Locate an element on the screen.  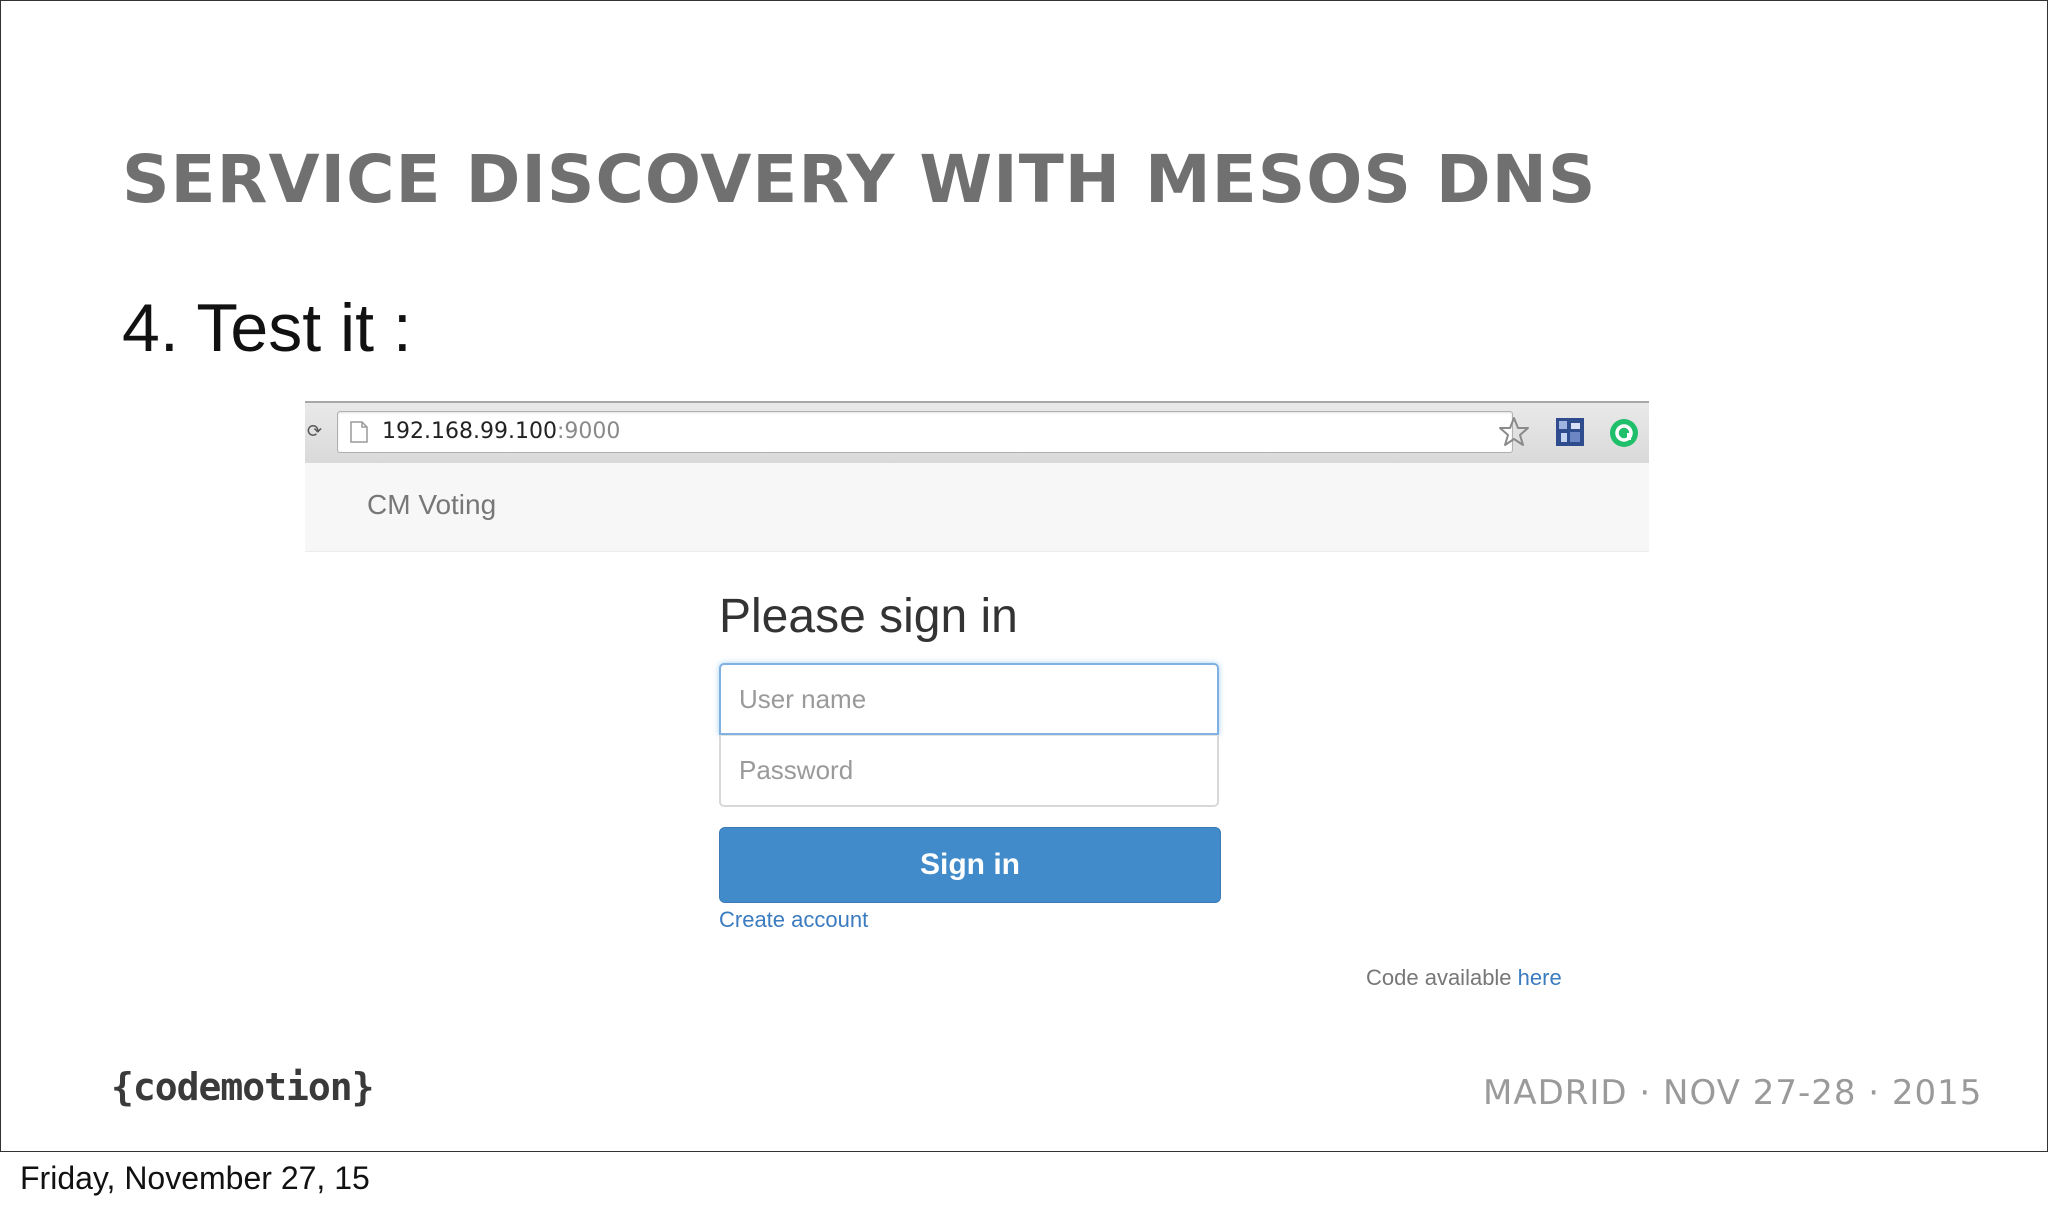
green-circle-icon is located at coordinates (1624, 433).